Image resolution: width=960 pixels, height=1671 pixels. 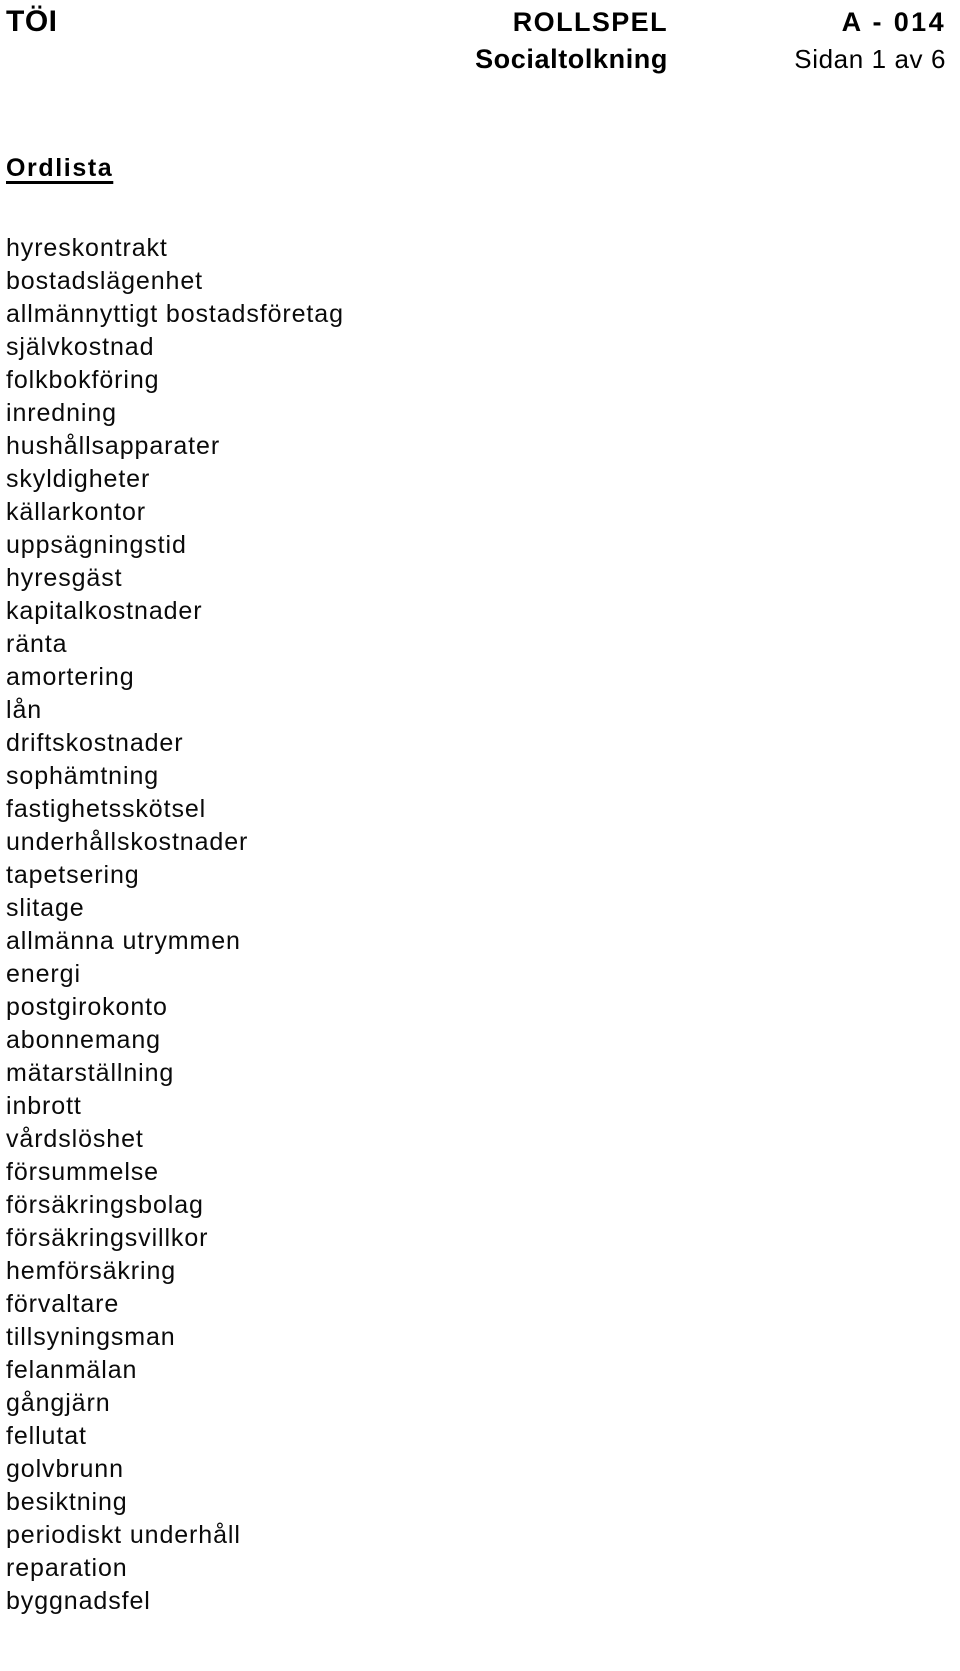 I want to click on document-type-label: ROLLSPEL, so click(x=590, y=22).